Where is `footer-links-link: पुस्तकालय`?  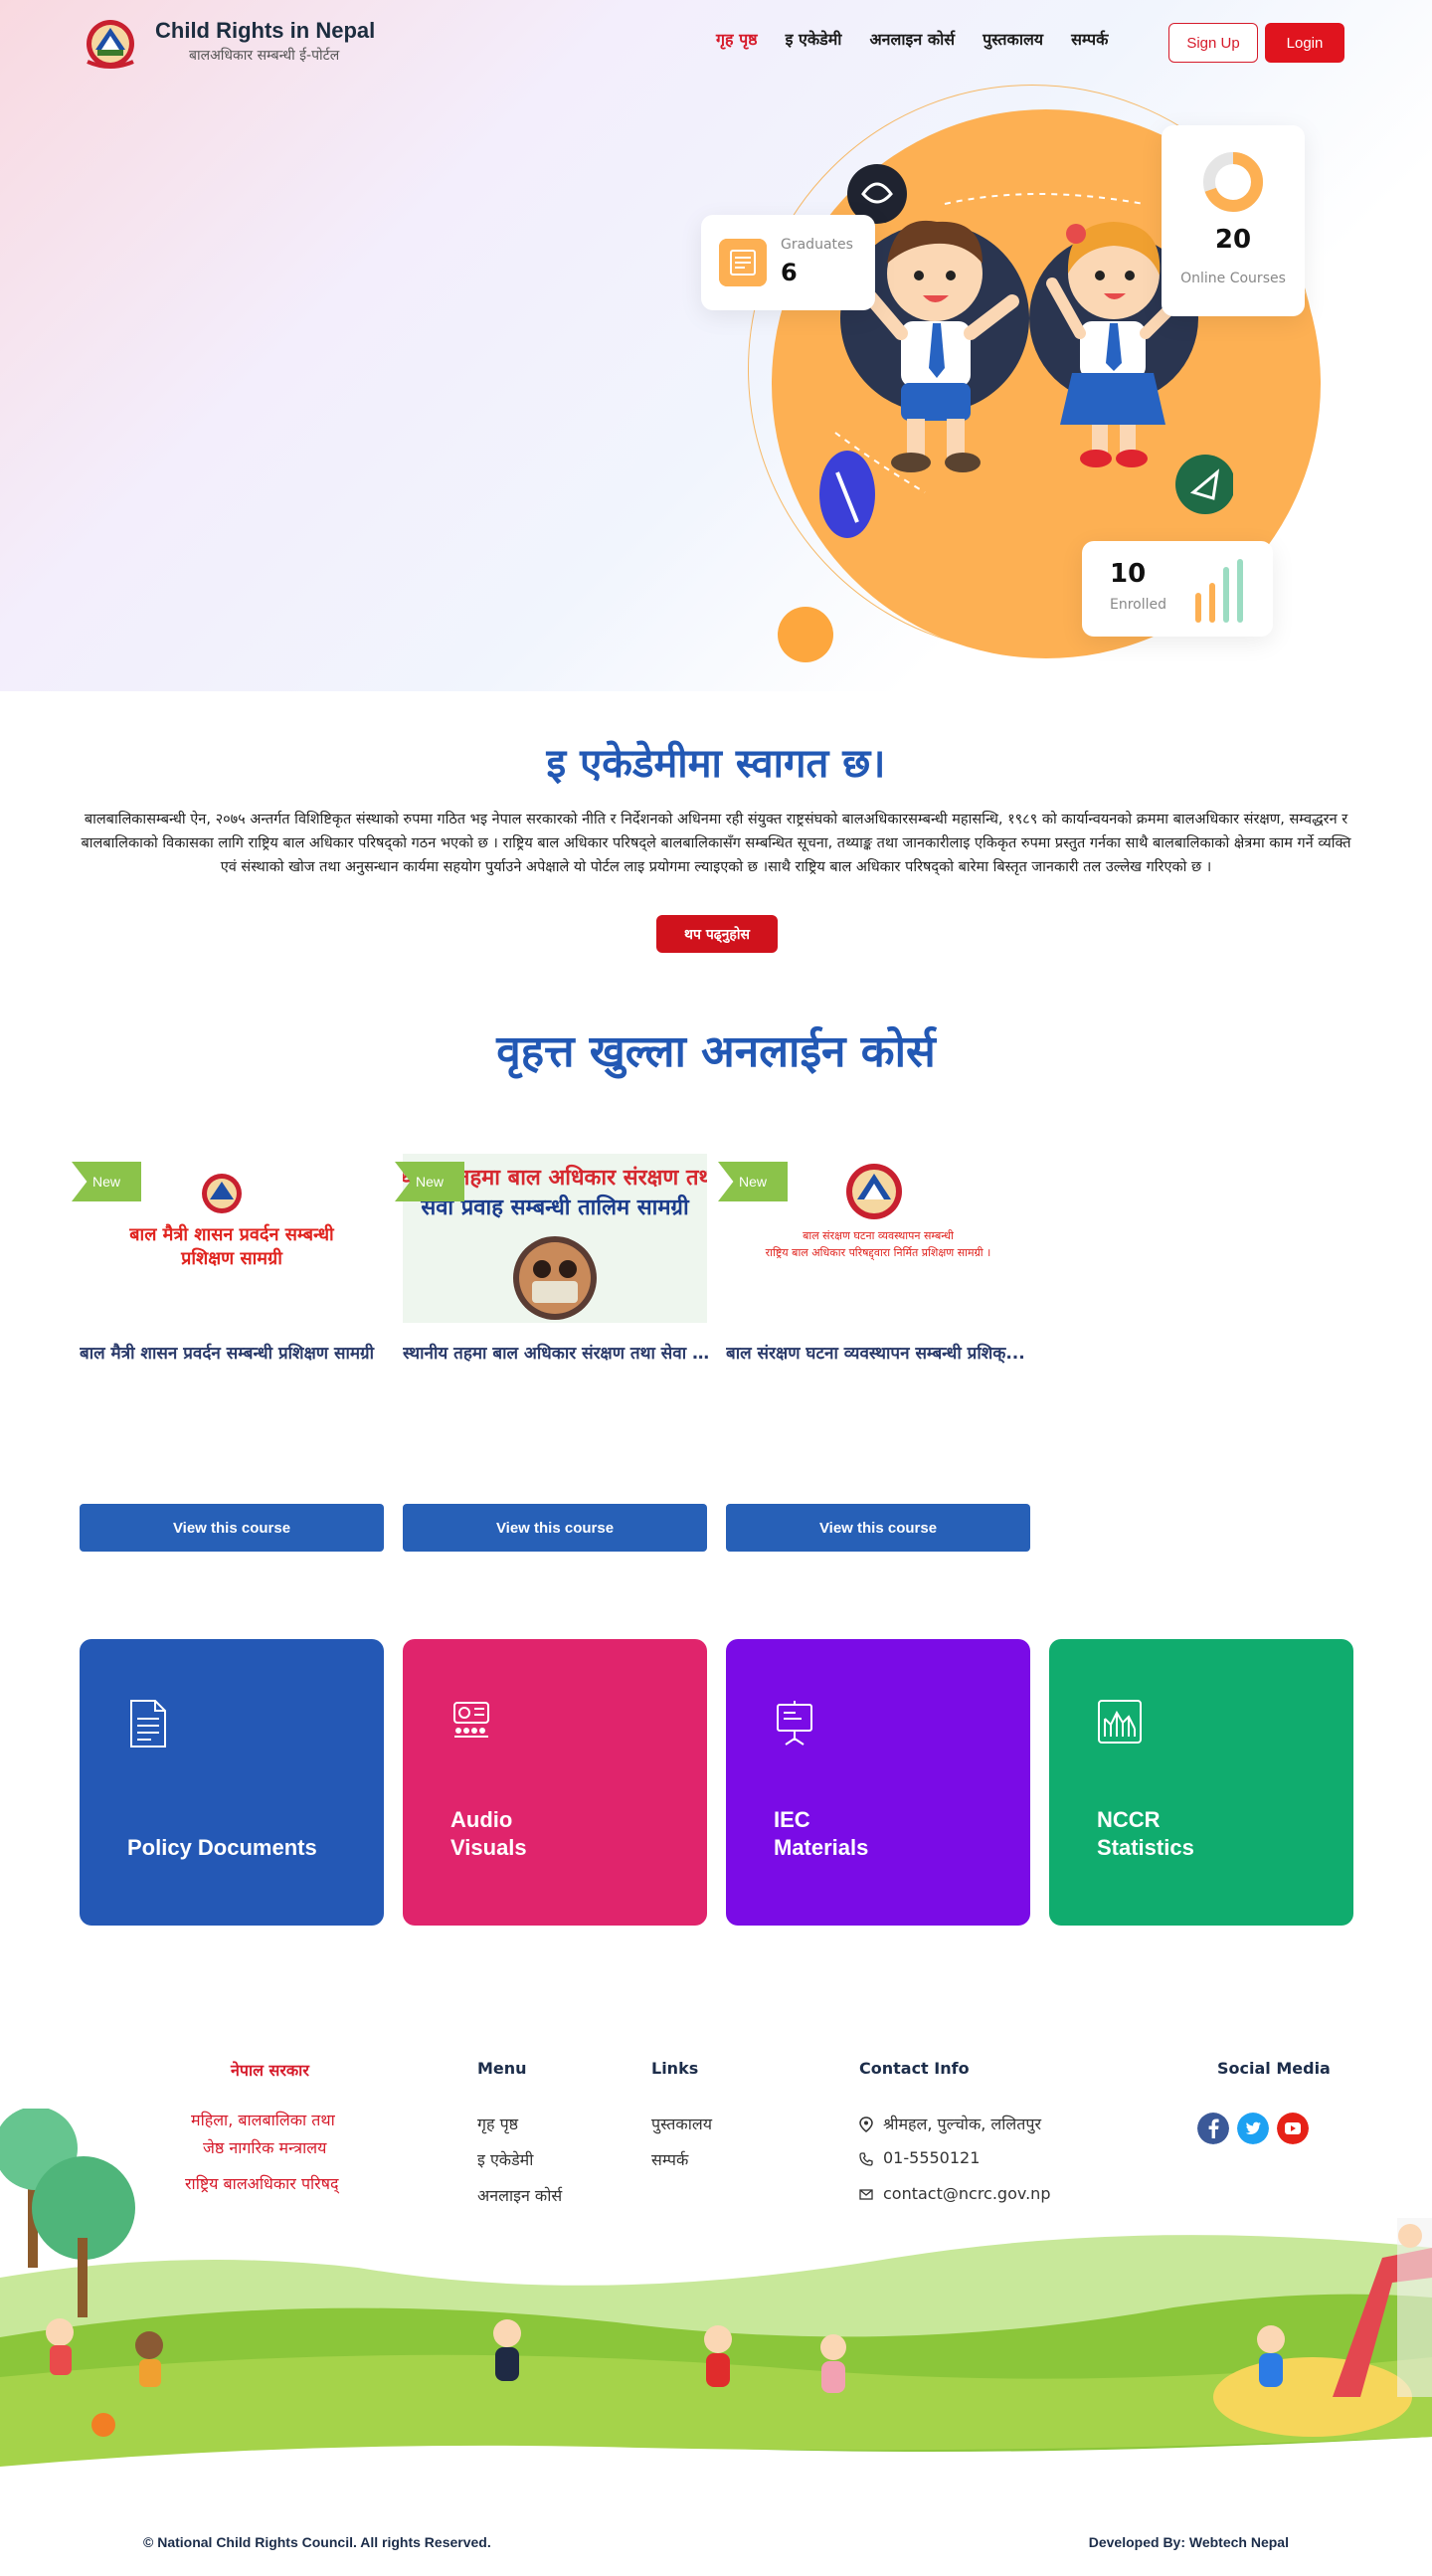 footer-links-link: पुस्तकालय is located at coordinates (682, 2123).